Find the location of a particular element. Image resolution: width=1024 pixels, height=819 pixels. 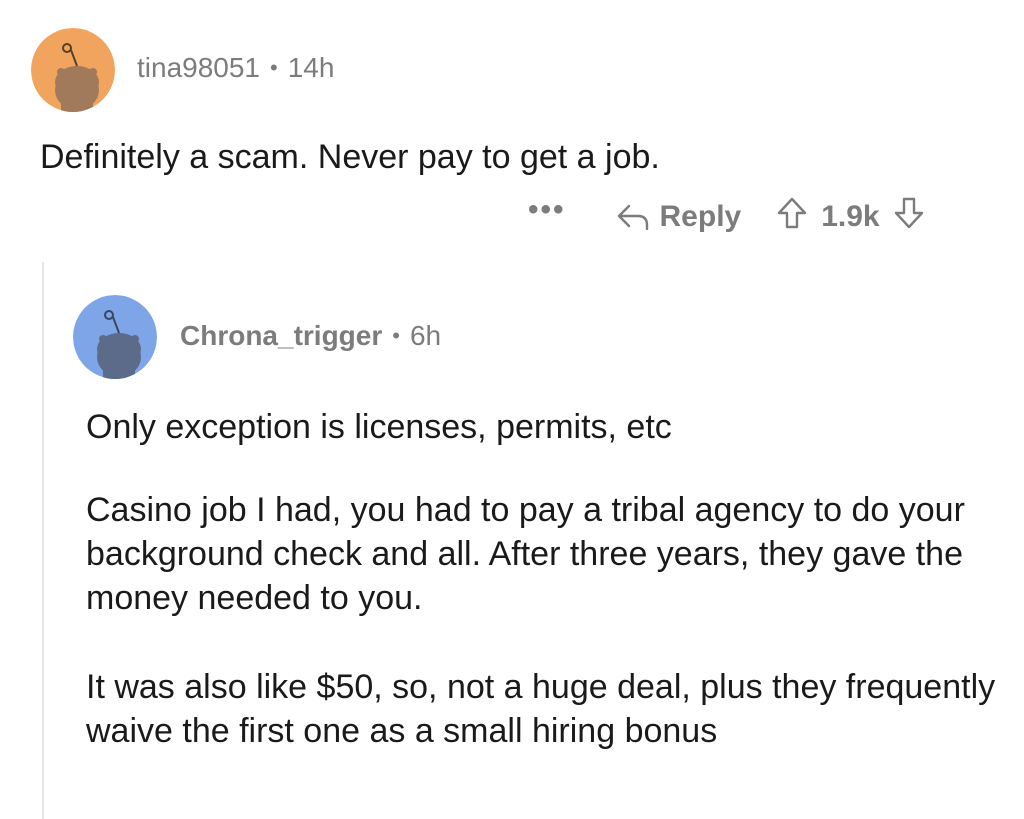

downvote-button is located at coordinates (909, 217).